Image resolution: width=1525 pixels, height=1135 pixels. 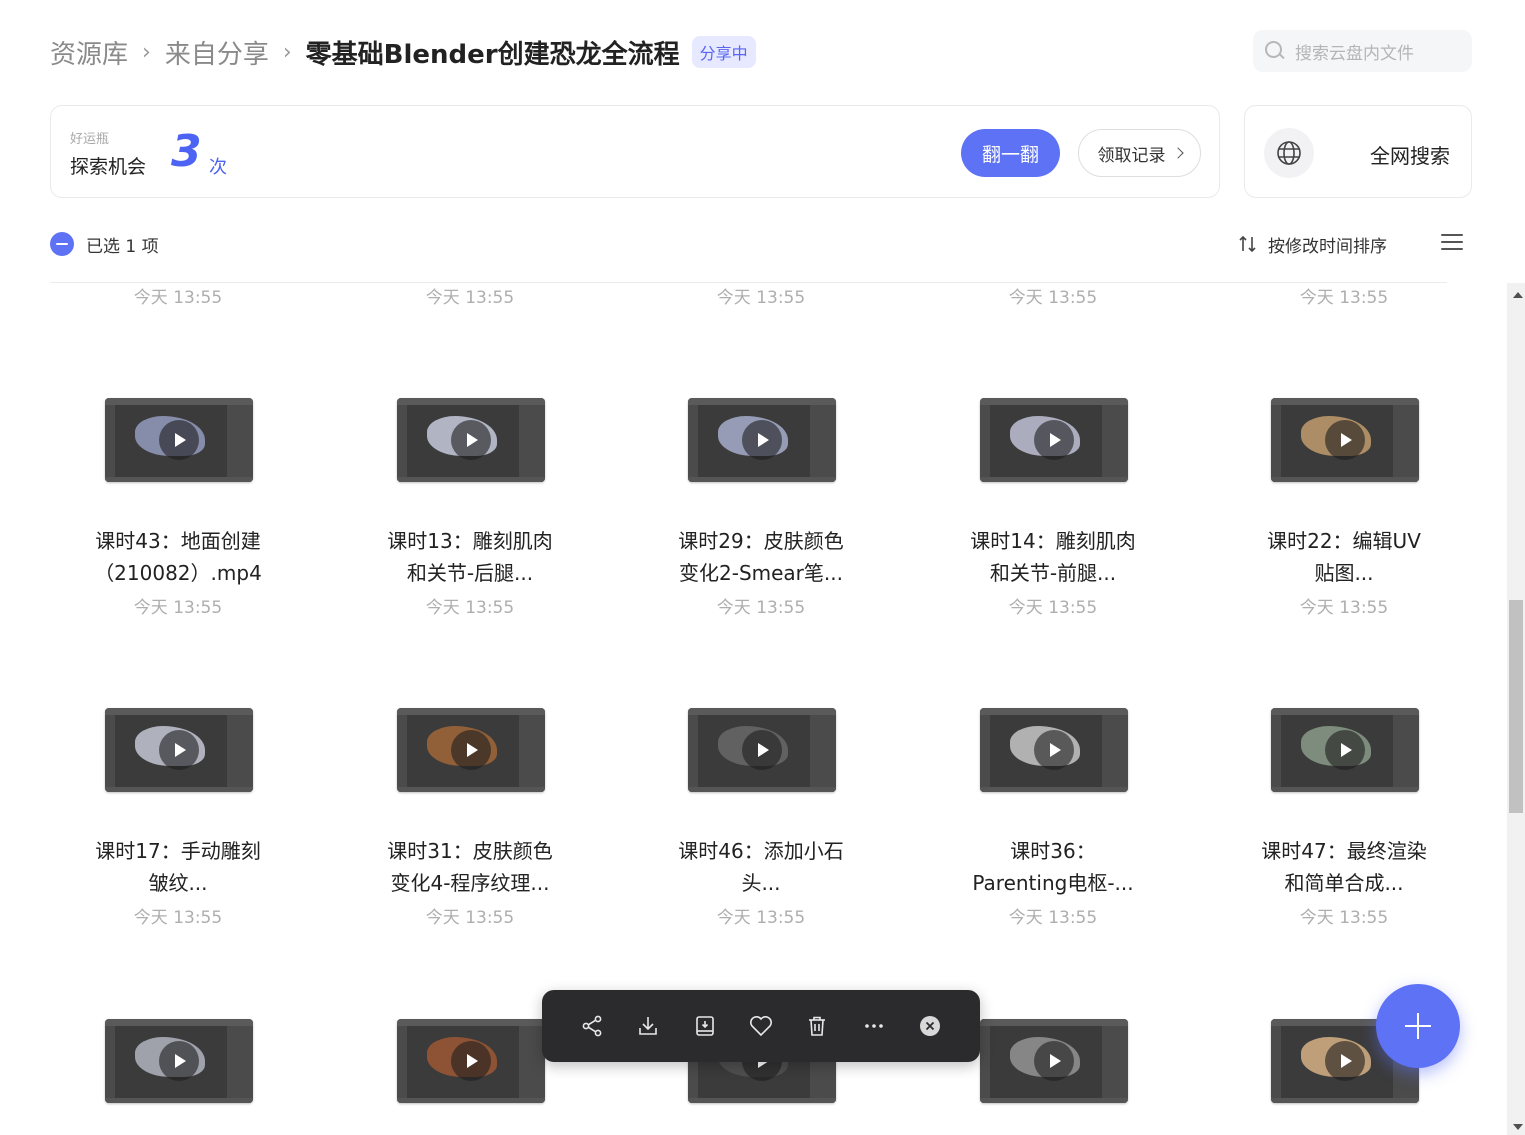 What do you see at coordinates (178, 518) in the screenshot?
I see `file-item: 课时43：地面创建 （210082）.mp4 今天 13:55` at bounding box center [178, 518].